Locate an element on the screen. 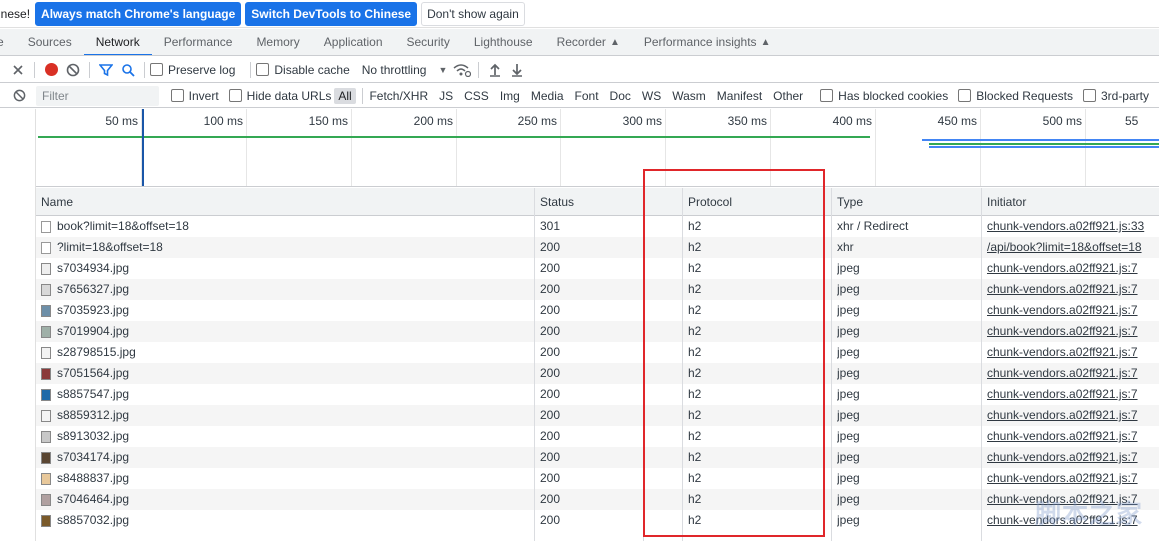 The height and width of the screenshot is (541, 1159). third-party-checkbox: 3rd-party is located at coordinates (1115, 96).